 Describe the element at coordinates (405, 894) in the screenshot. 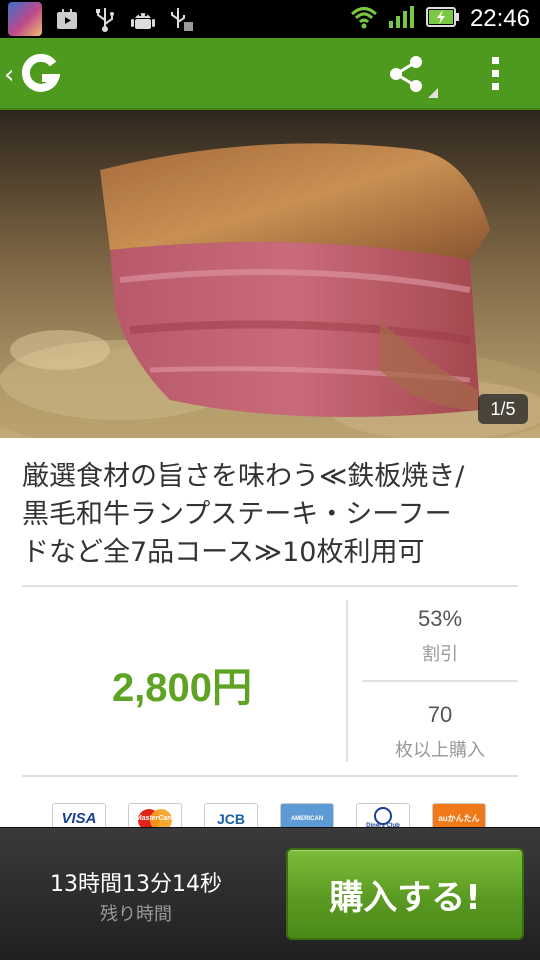

I see `buy-button: 購入する!` at that location.